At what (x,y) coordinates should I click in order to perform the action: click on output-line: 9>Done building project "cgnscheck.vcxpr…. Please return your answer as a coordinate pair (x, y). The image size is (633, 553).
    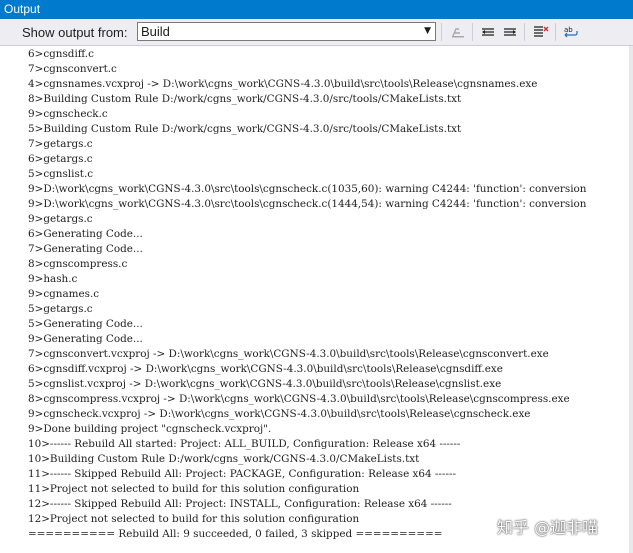
    Looking at the image, I should click on (150, 429).